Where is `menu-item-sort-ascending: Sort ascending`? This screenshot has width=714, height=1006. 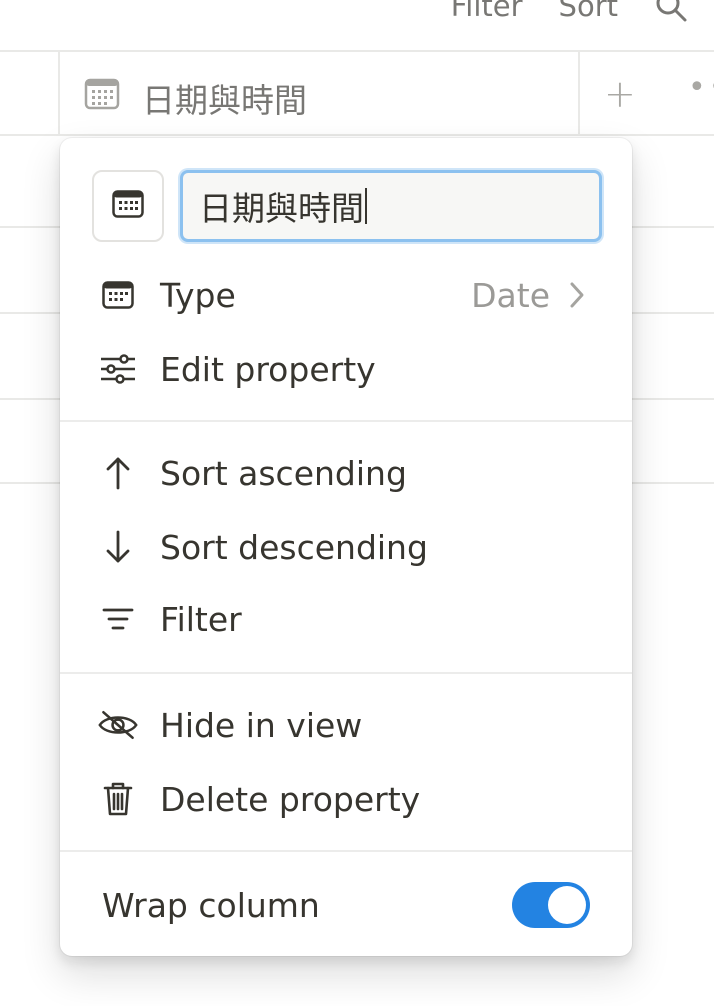 menu-item-sort-ascending: Sort ascending is located at coordinates (346, 473).